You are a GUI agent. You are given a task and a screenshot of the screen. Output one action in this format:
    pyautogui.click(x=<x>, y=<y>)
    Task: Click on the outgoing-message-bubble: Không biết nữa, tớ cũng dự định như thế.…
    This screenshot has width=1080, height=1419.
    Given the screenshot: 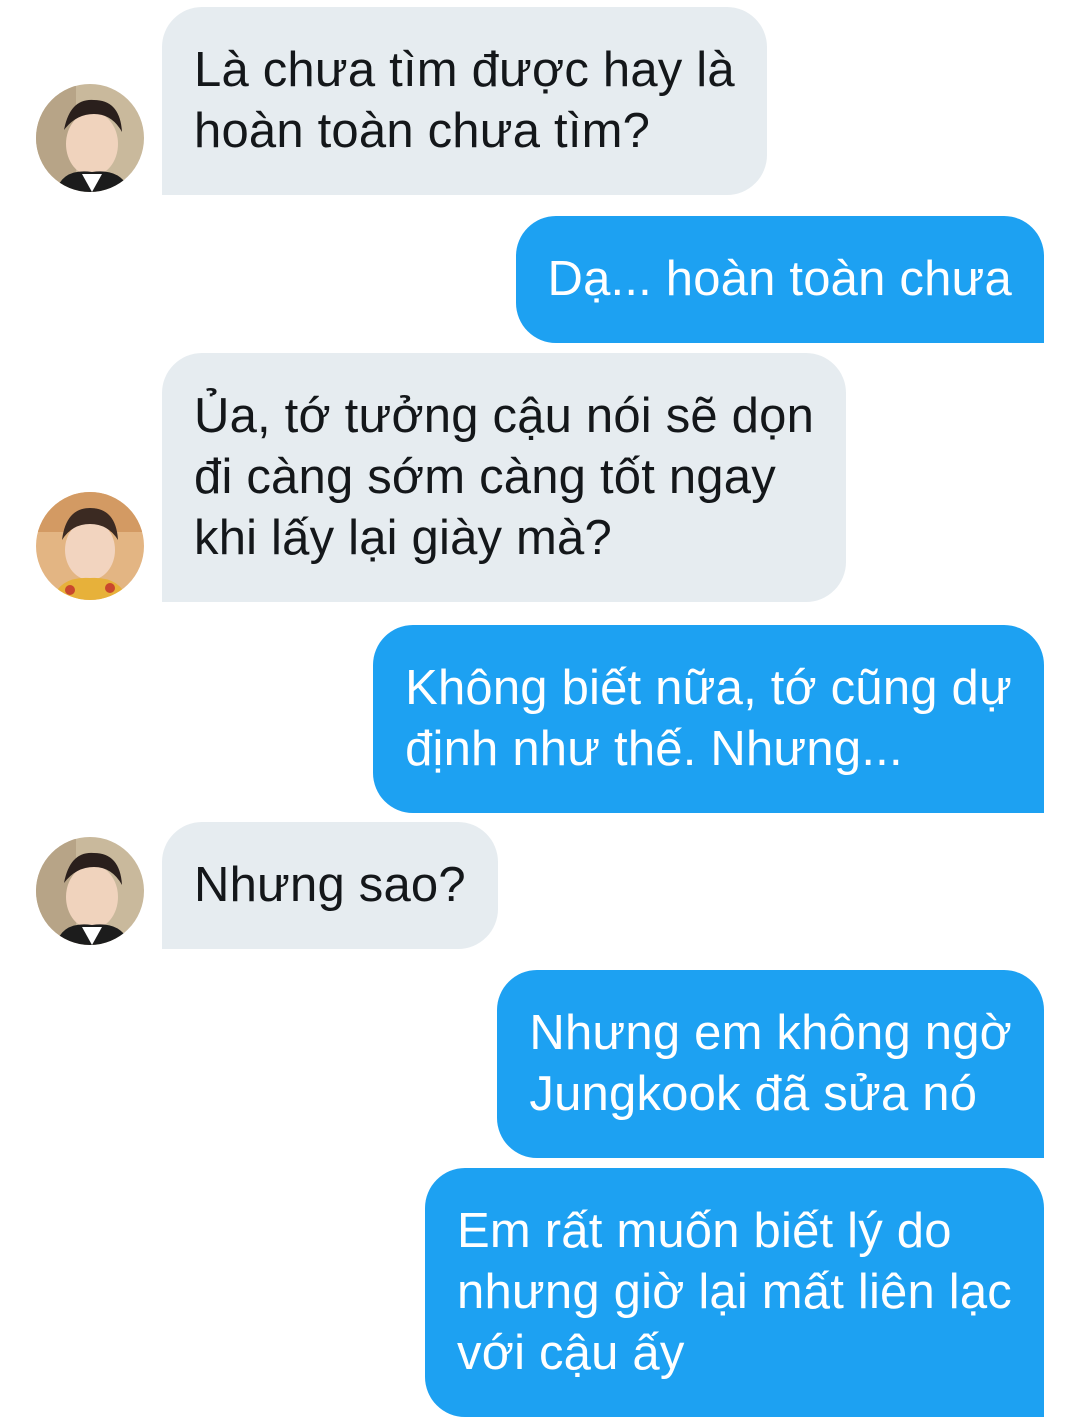 What is the action you would take?
    pyautogui.click(x=708, y=719)
    